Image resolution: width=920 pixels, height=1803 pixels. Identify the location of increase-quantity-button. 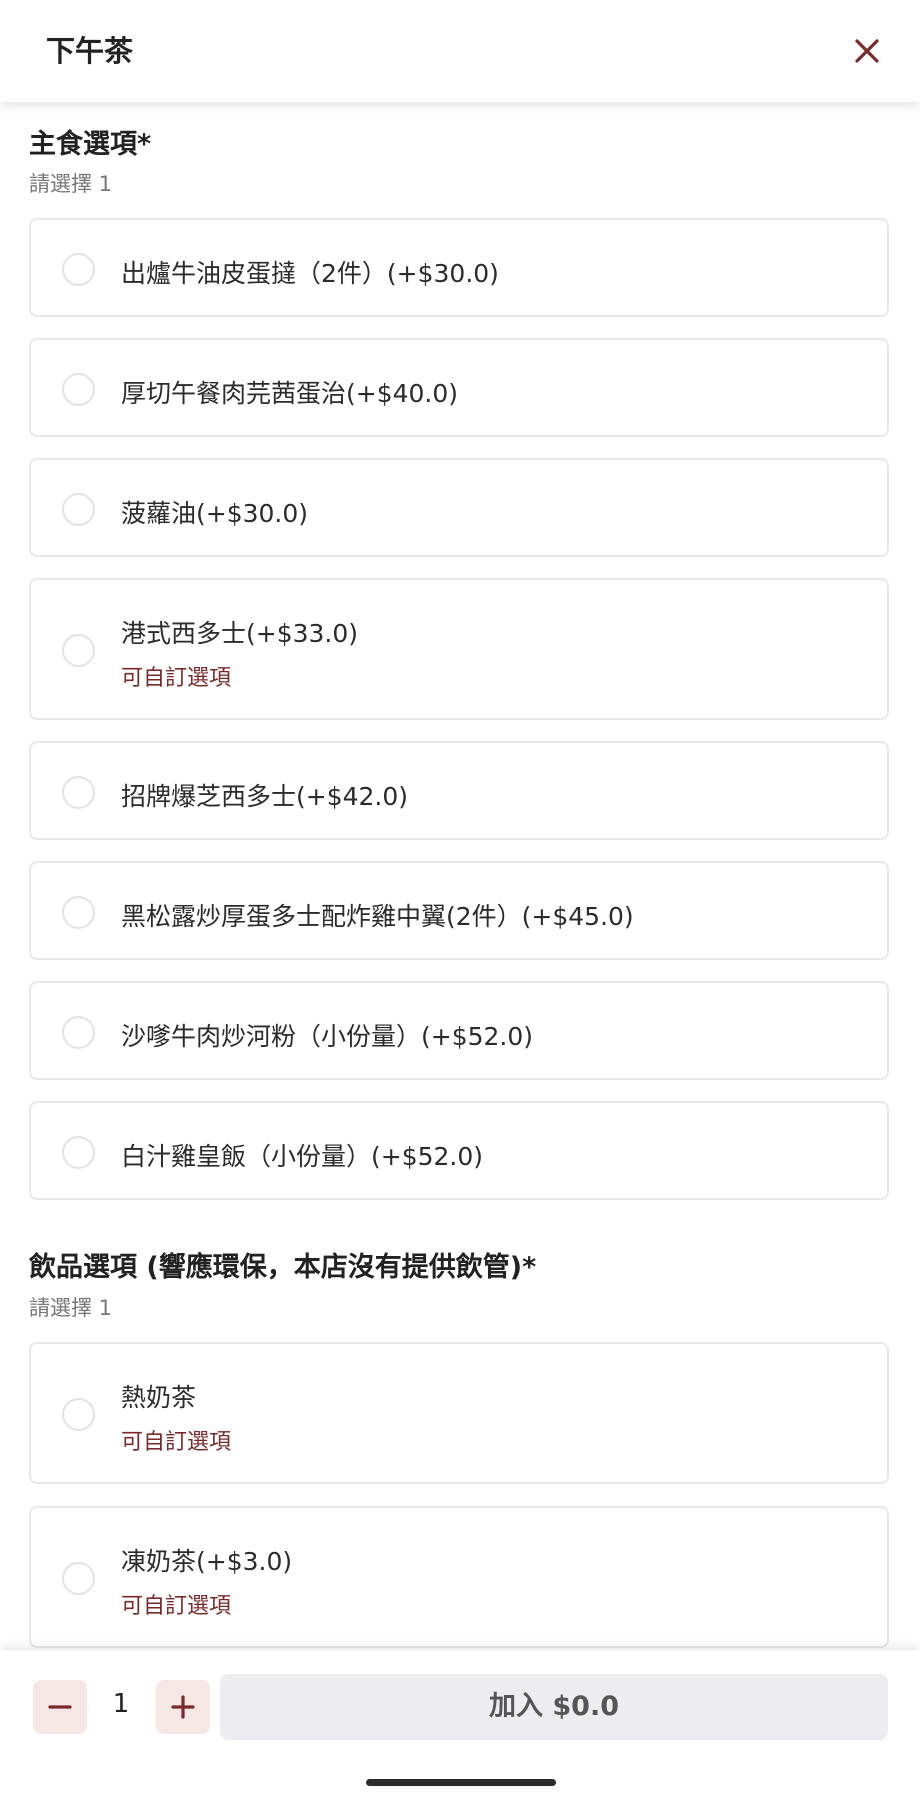
(183, 1707).